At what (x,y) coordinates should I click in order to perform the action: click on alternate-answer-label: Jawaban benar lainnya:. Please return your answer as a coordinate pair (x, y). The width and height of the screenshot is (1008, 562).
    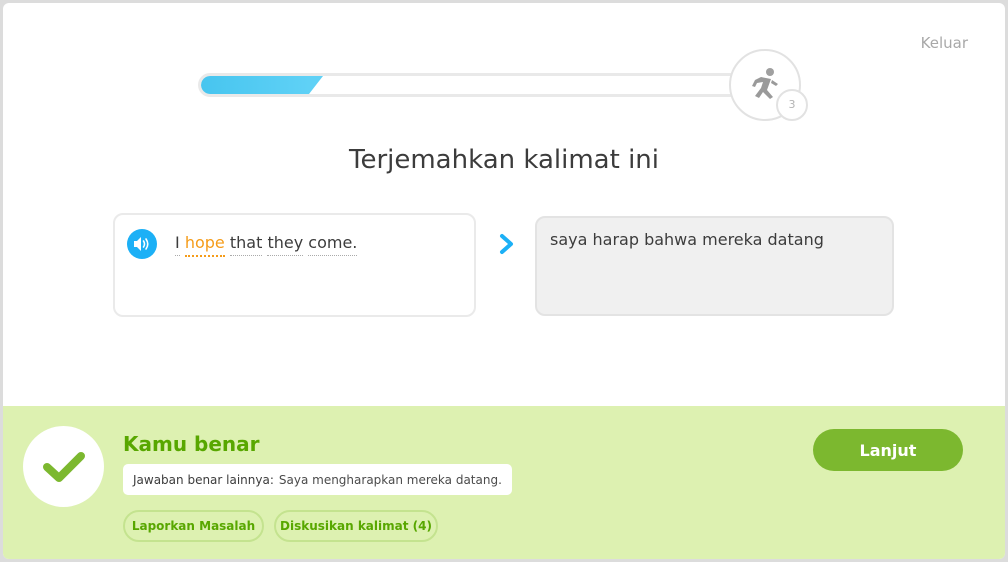
    Looking at the image, I should click on (203, 479).